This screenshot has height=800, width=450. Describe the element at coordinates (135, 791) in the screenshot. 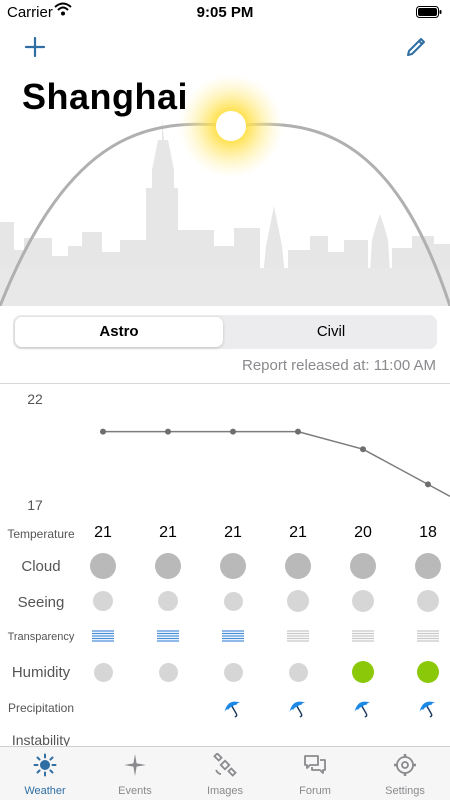

I see `tab-label: Events` at that location.